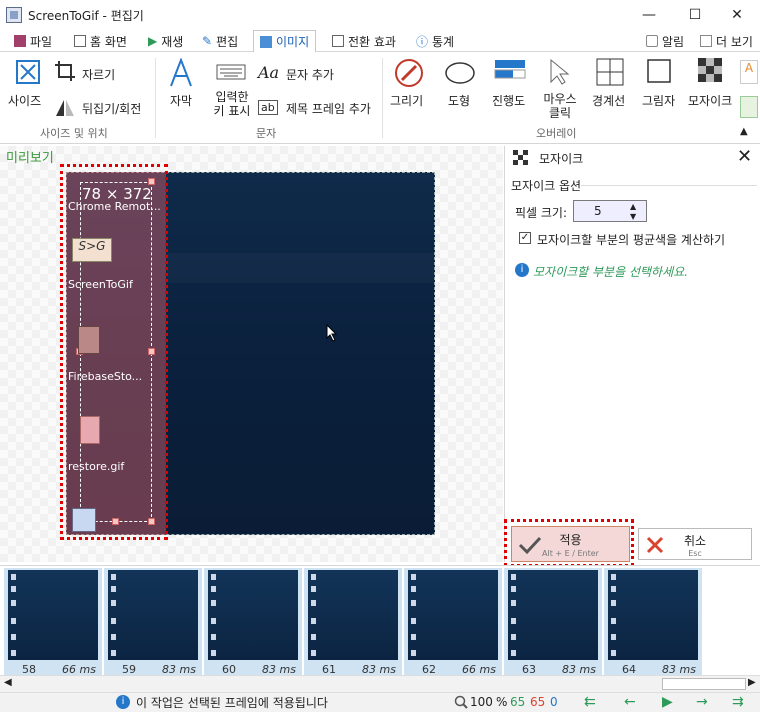 The width and height of the screenshot is (760, 712). What do you see at coordinates (481, 702) in the screenshot?
I see `zoom-value: 100` at bounding box center [481, 702].